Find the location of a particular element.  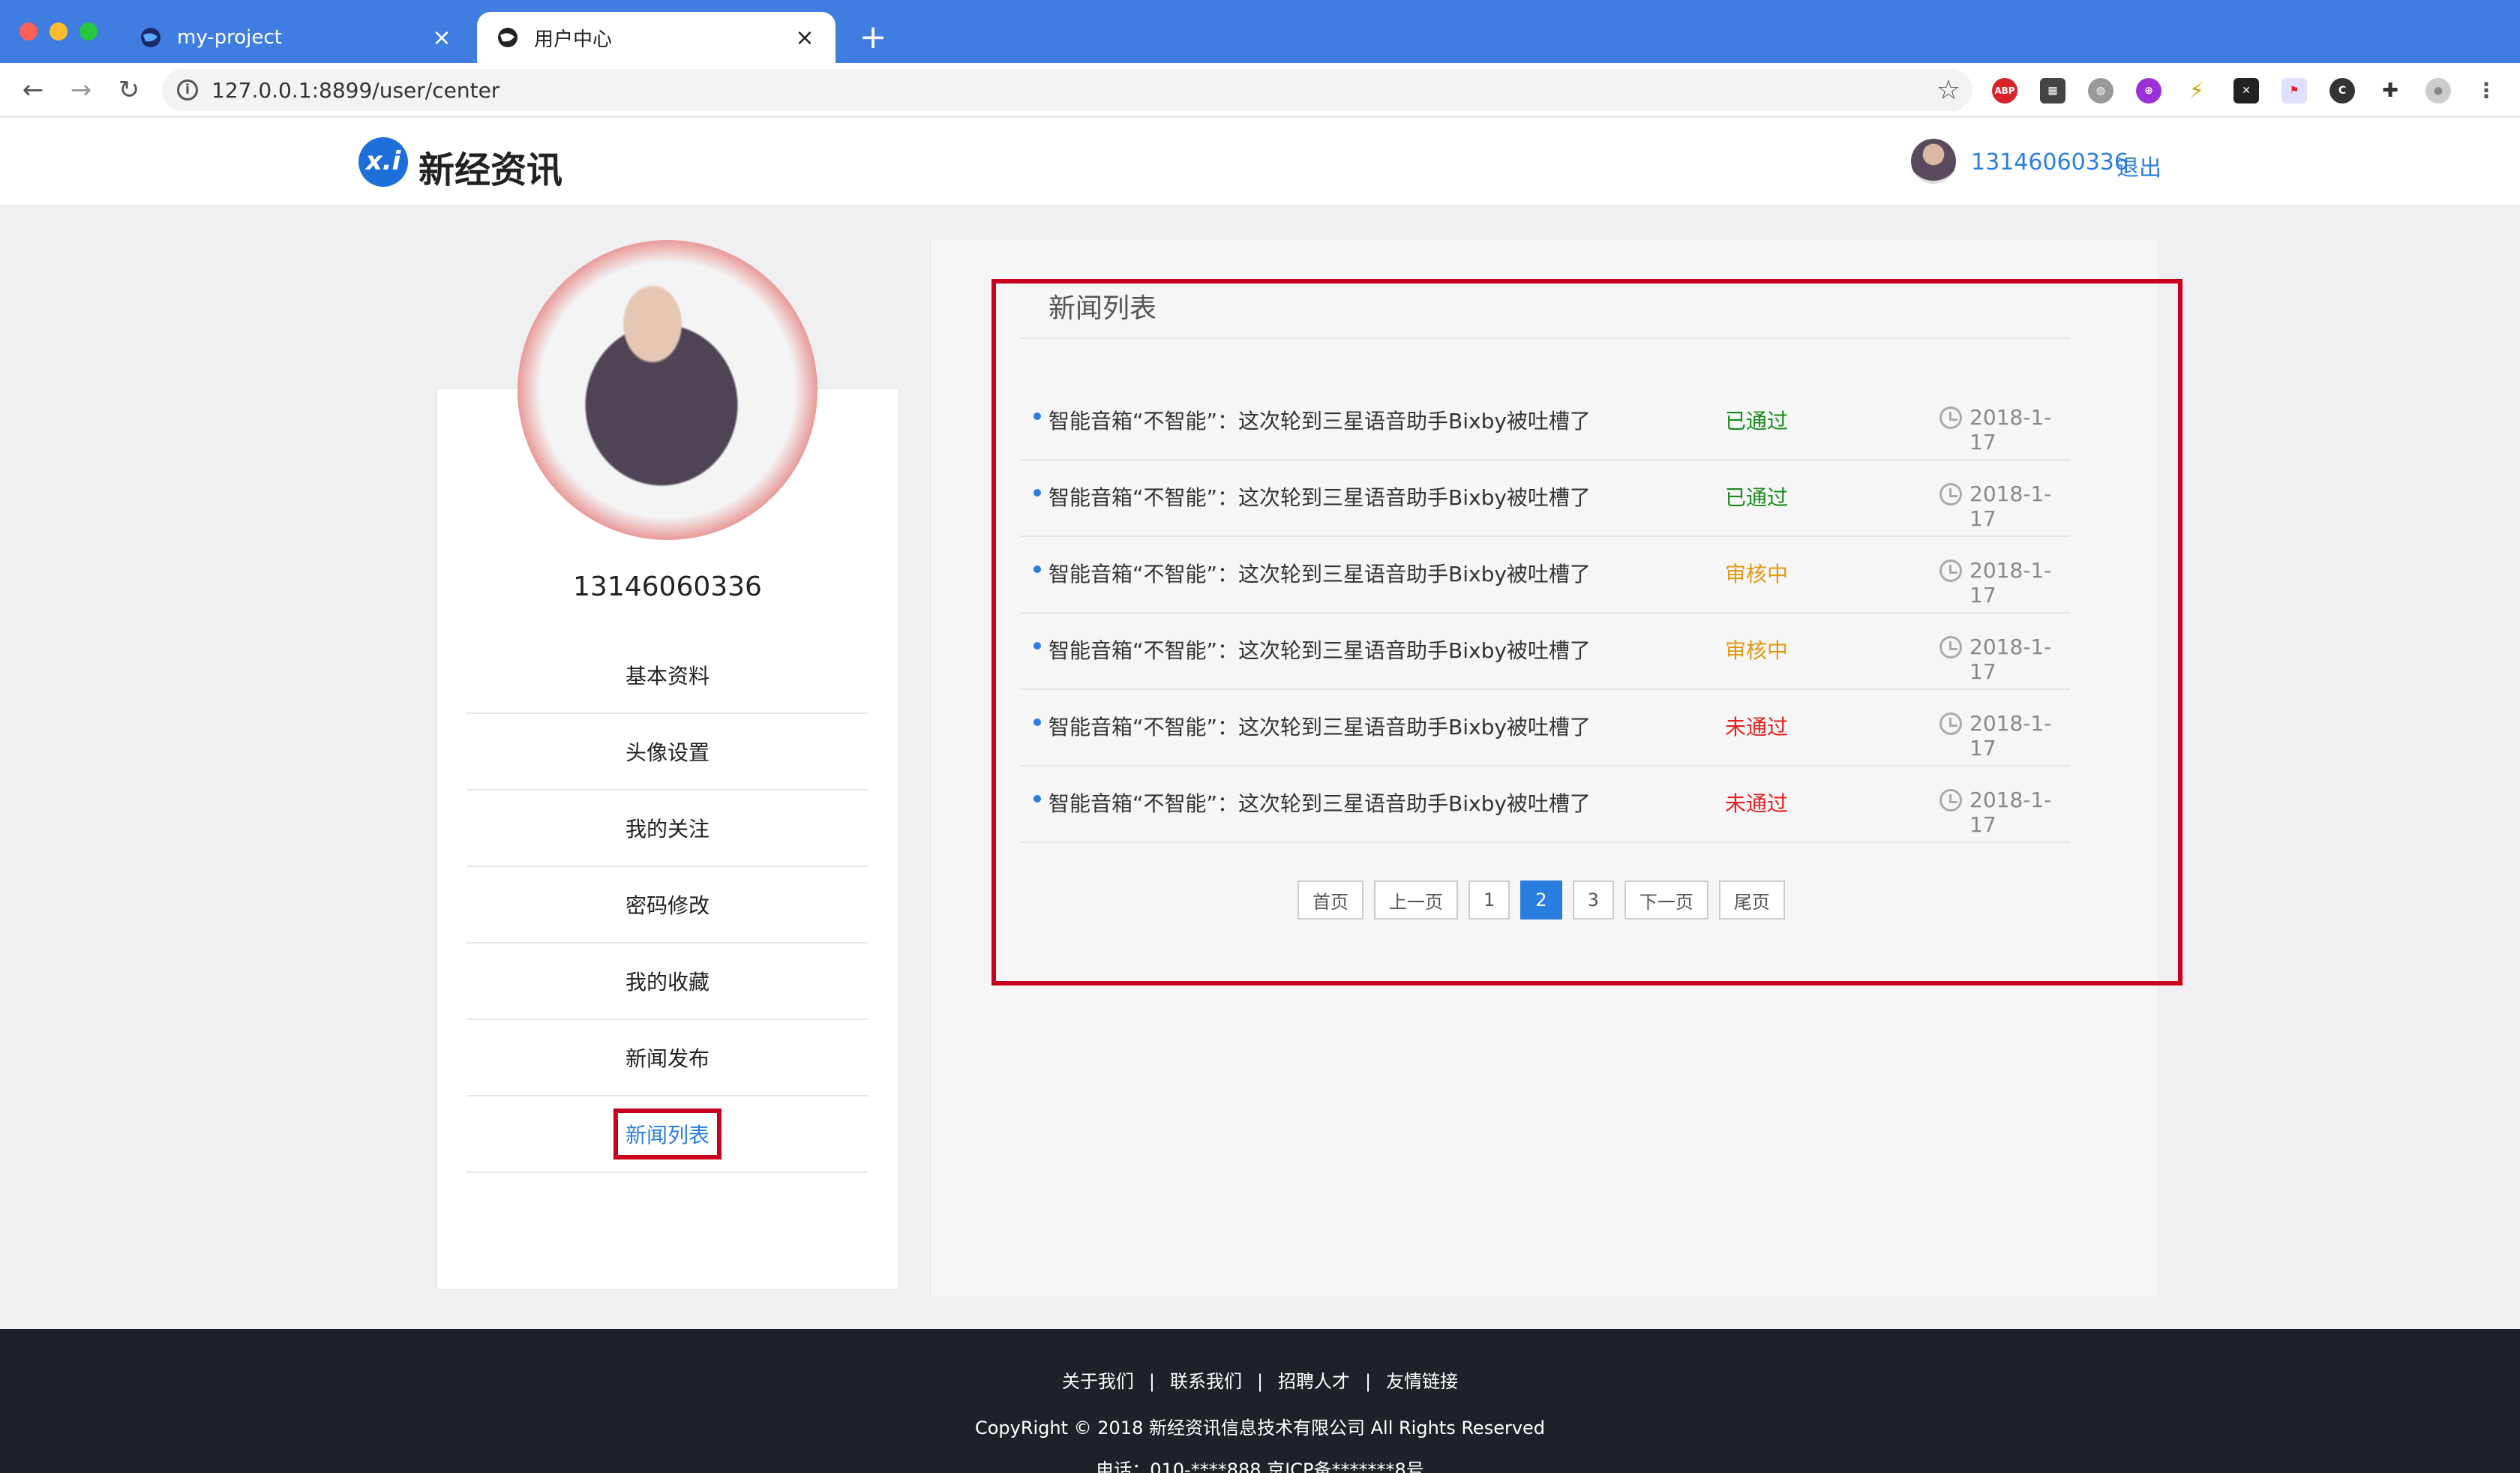

header-username-link: 13146060336 is located at coordinates (2049, 162).